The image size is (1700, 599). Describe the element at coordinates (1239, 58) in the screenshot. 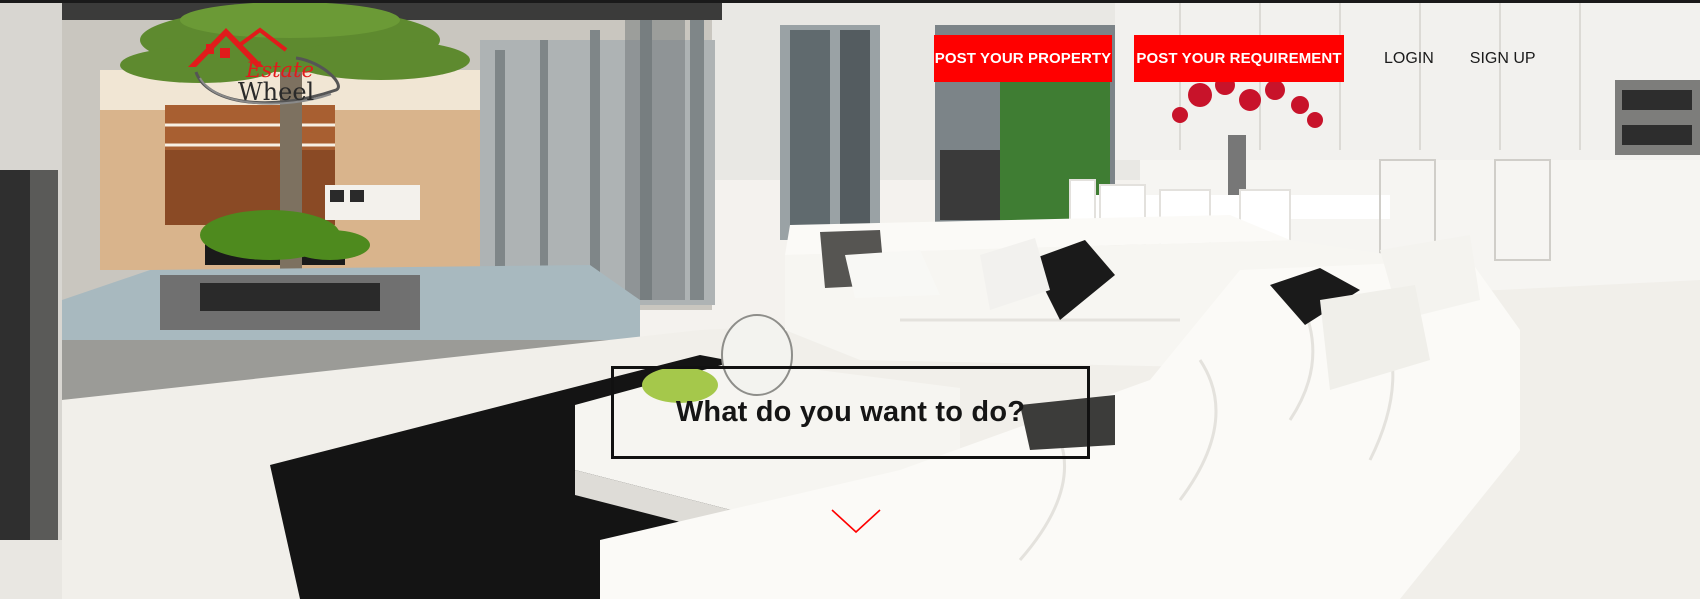

I see `post-requirement-button: POST YOUR REQUIREMENT` at that location.